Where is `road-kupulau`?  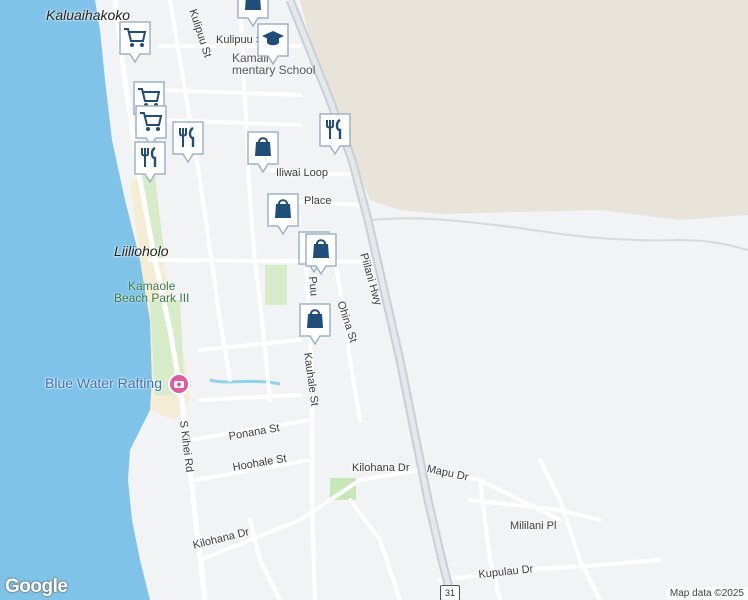
road-kupulau is located at coordinates (550, 570).